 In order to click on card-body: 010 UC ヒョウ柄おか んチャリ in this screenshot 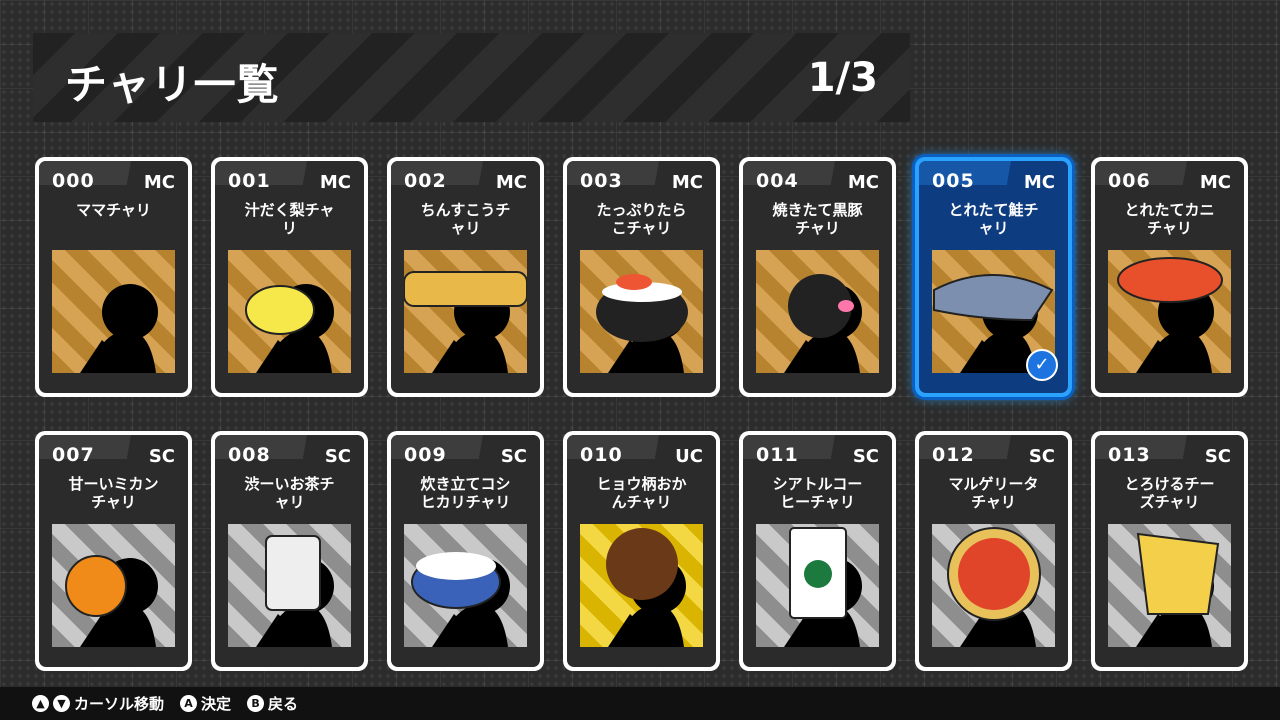, I will do `click(641, 551)`.